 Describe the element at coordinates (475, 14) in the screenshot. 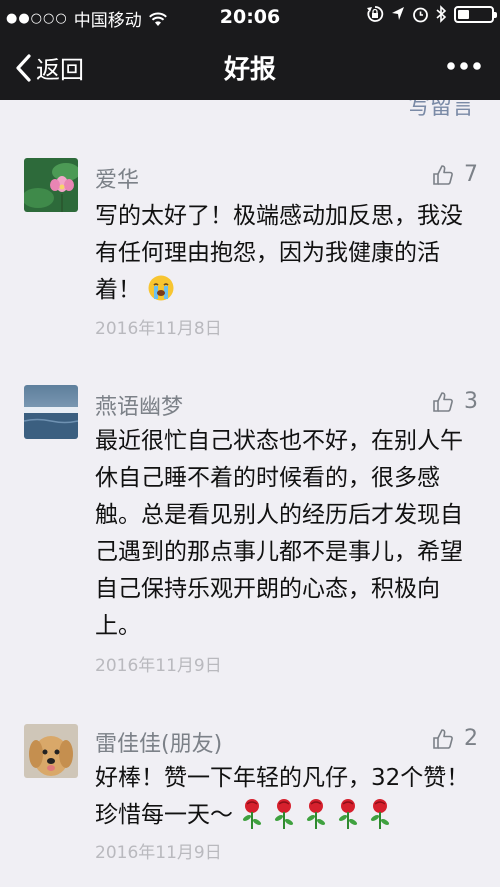

I see `battery-icon` at that location.